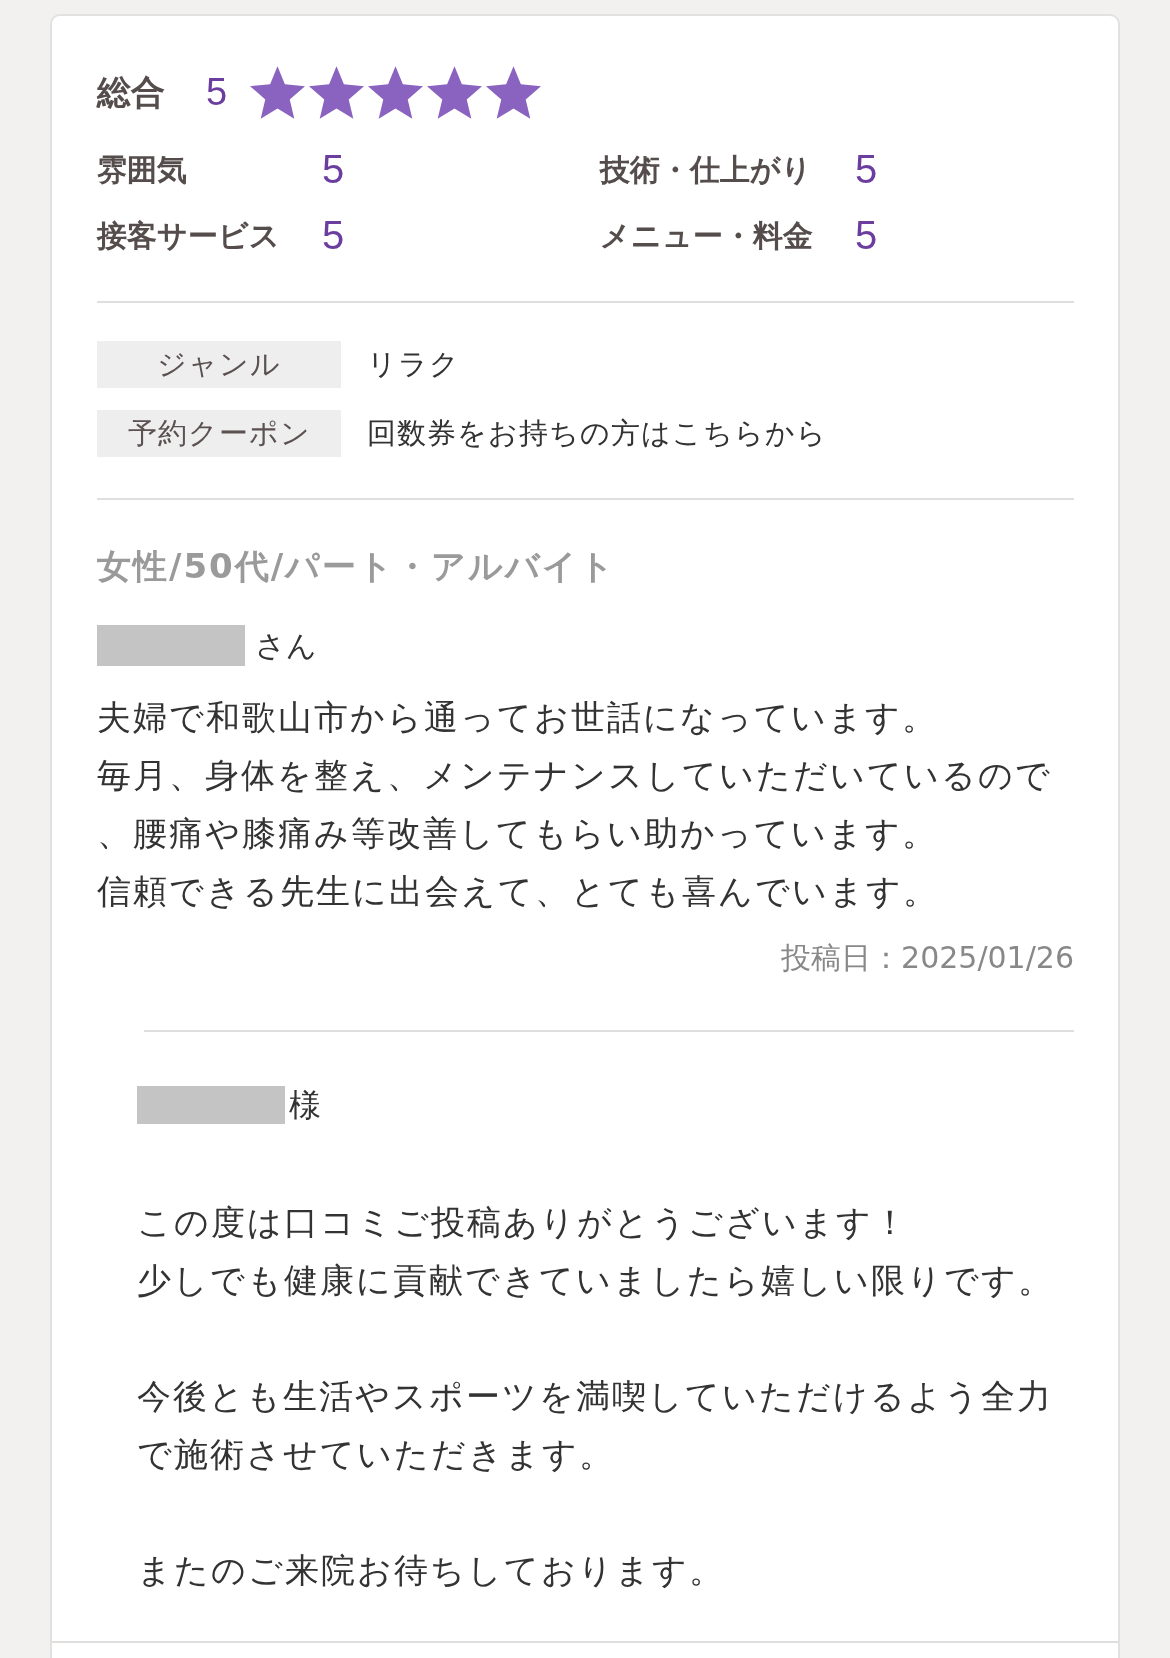  Describe the element at coordinates (305, 1104) in the screenshot. I see `name-honorific: 様` at that location.